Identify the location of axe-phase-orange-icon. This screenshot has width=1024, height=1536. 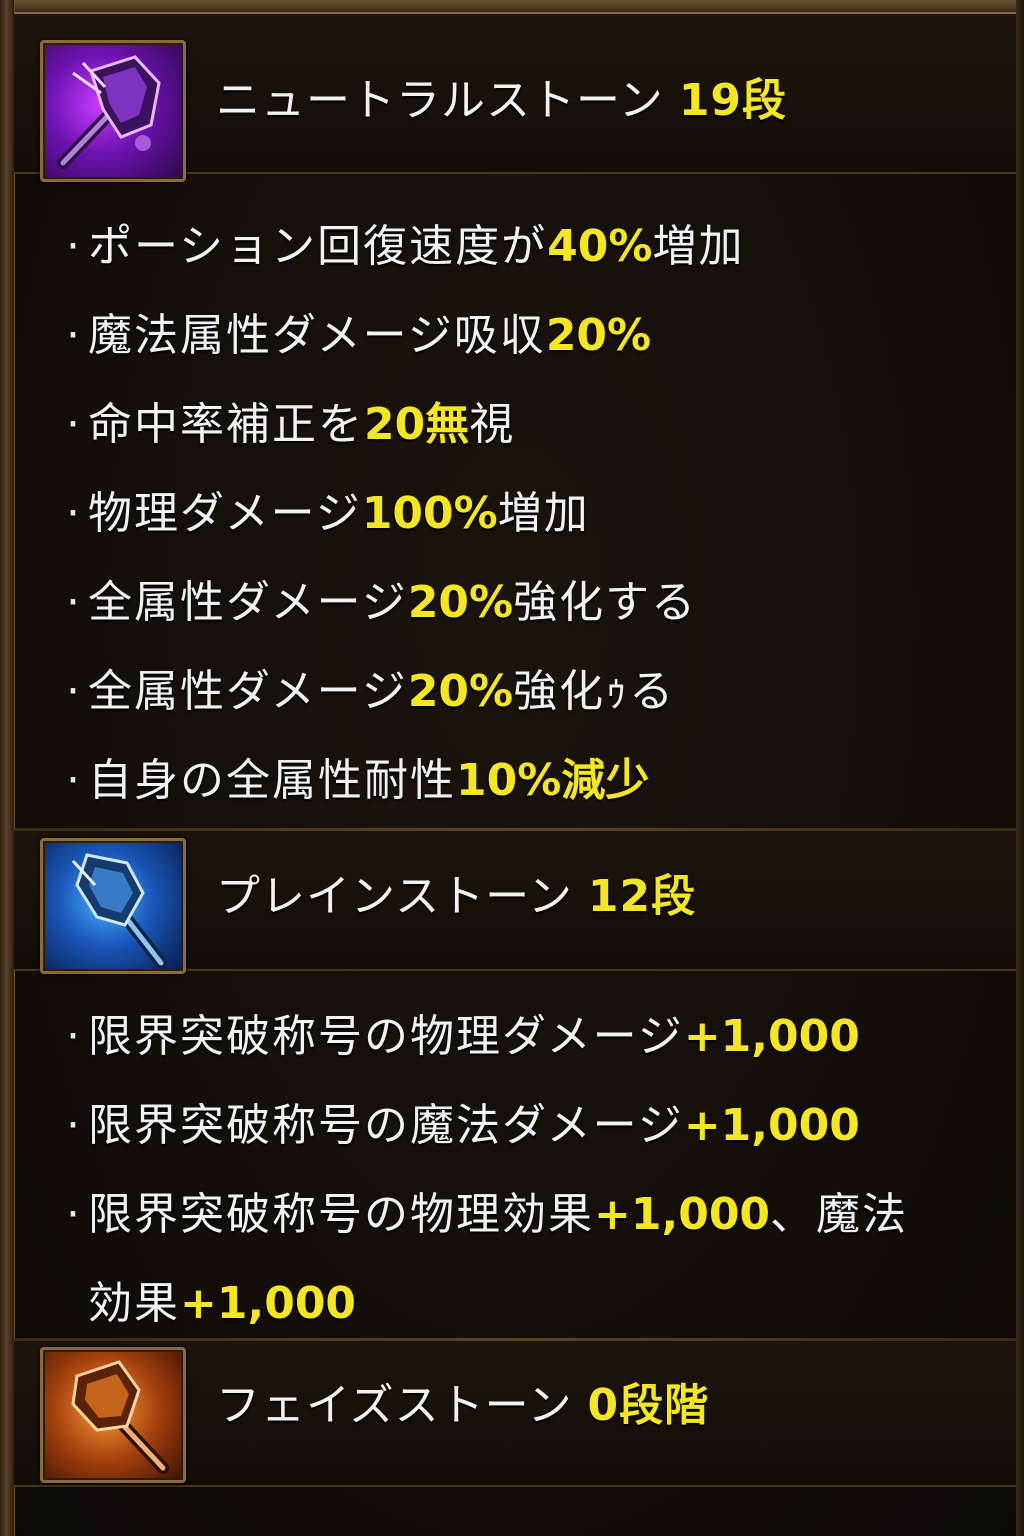
(120, 1417).